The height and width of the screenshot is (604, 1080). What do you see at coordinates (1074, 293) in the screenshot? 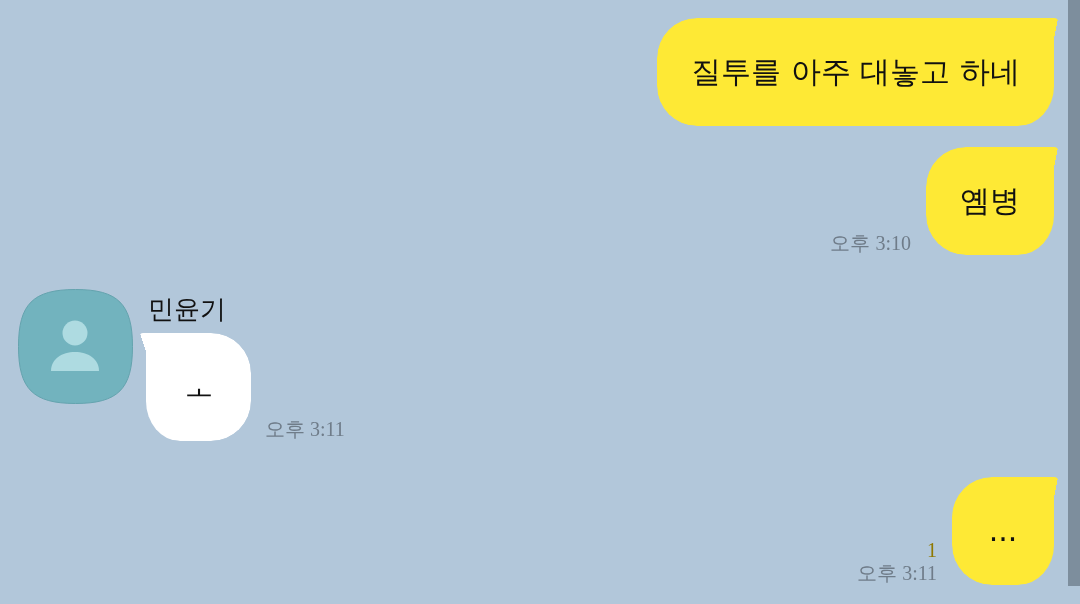
I see `scrollbar-thumb` at bounding box center [1074, 293].